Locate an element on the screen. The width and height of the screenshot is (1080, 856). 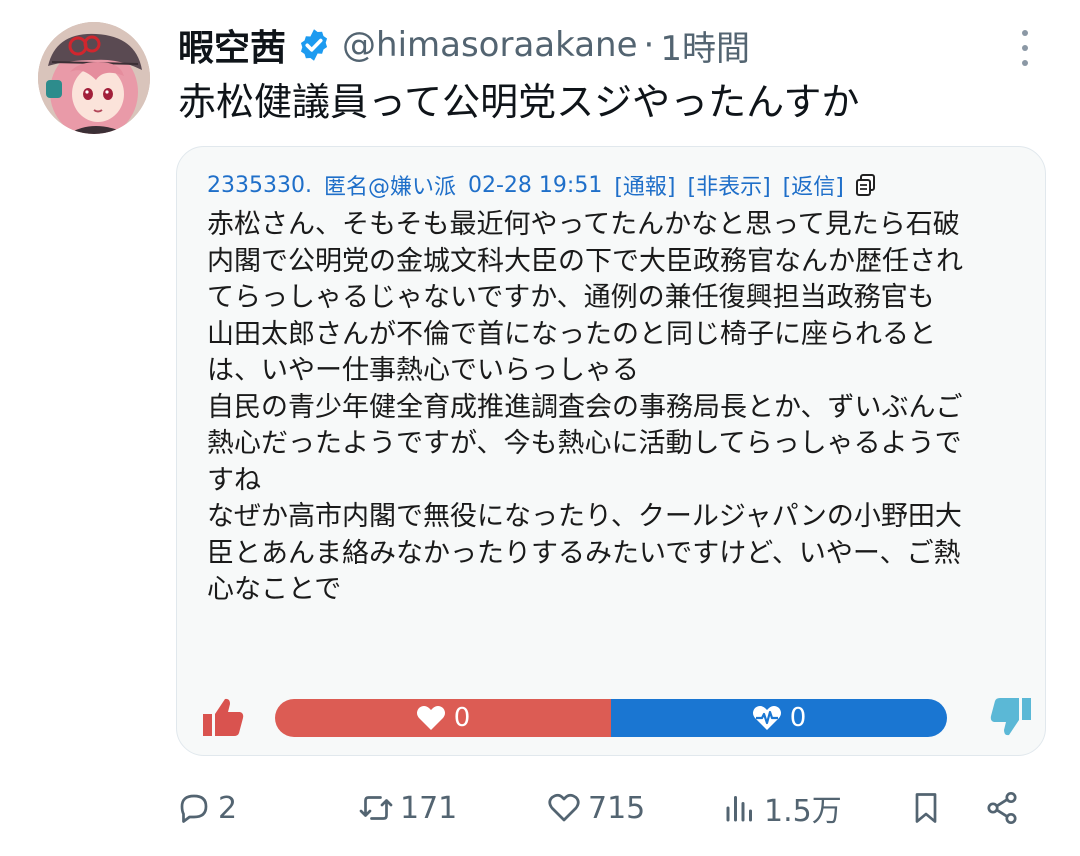
reply-icon is located at coordinates (194, 808).